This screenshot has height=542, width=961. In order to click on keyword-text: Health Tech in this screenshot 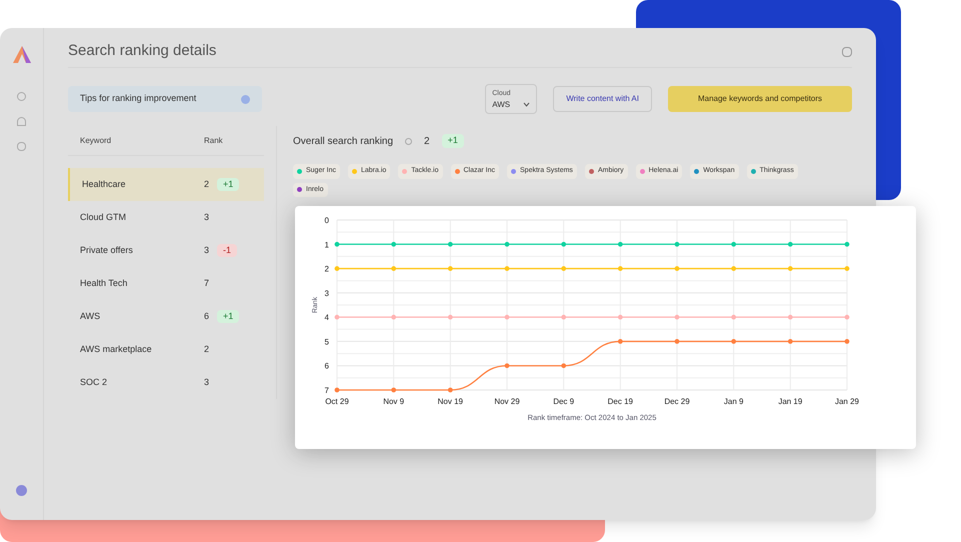, I will do `click(104, 283)`.